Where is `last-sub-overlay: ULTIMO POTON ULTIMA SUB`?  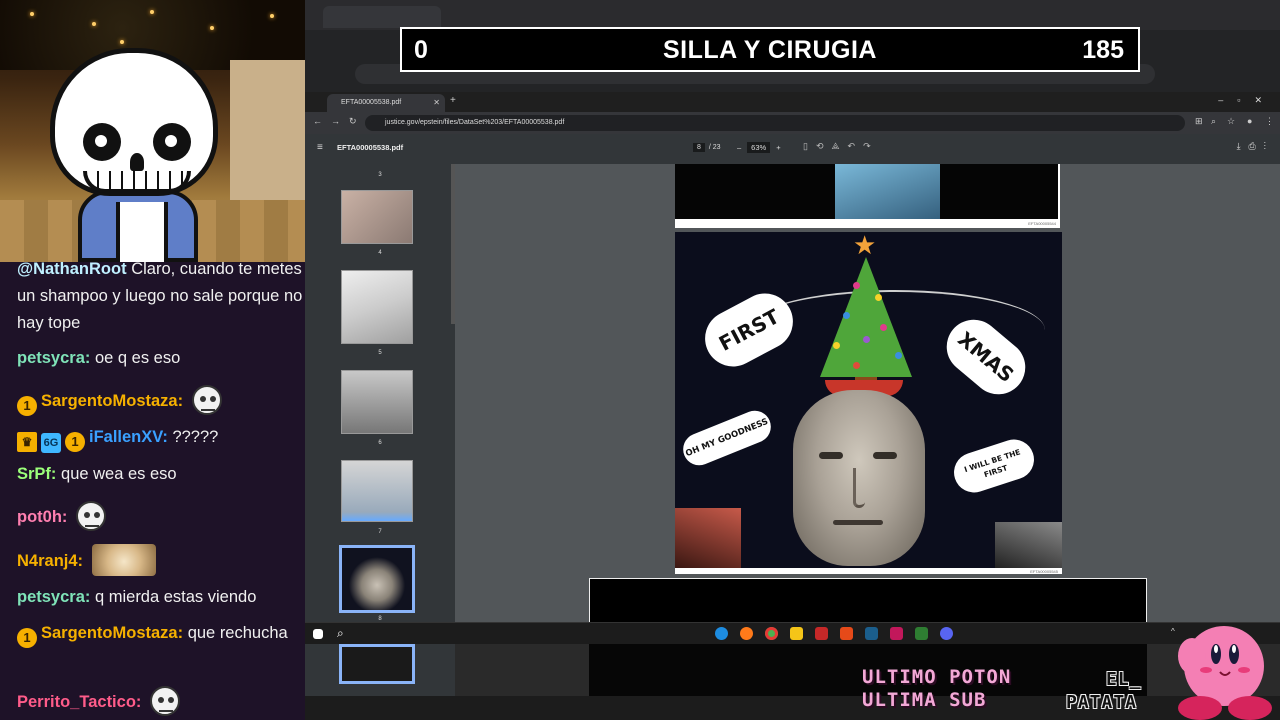 last-sub-overlay: ULTIMO POTON ULTIMA SUB is located at coordinates (936, 689).